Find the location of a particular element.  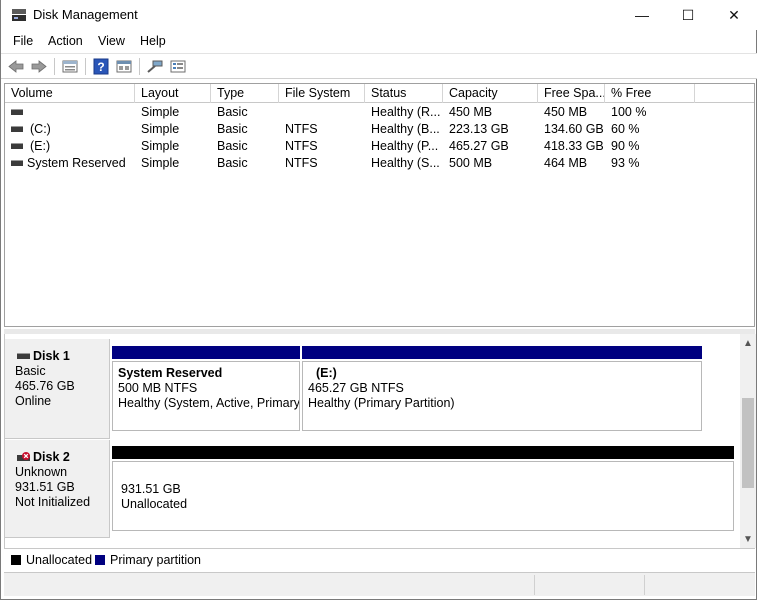

volume-capacity: 500 MB is located at coordinates (471, 163).